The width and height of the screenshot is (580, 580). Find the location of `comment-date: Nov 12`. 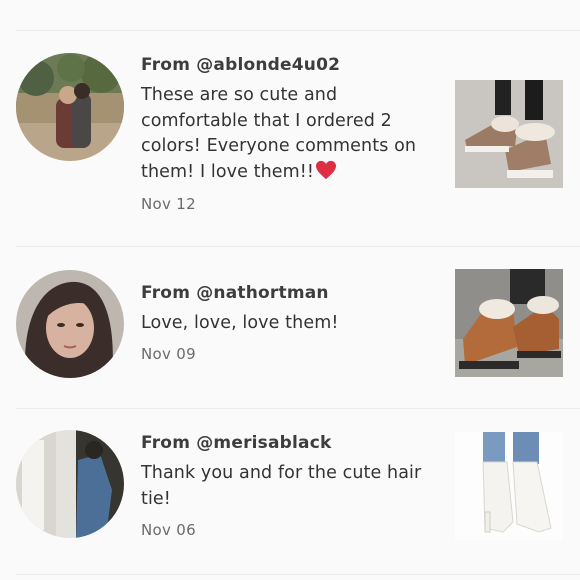

comment-date: Nov 12 is located at coordinates (168, 204).